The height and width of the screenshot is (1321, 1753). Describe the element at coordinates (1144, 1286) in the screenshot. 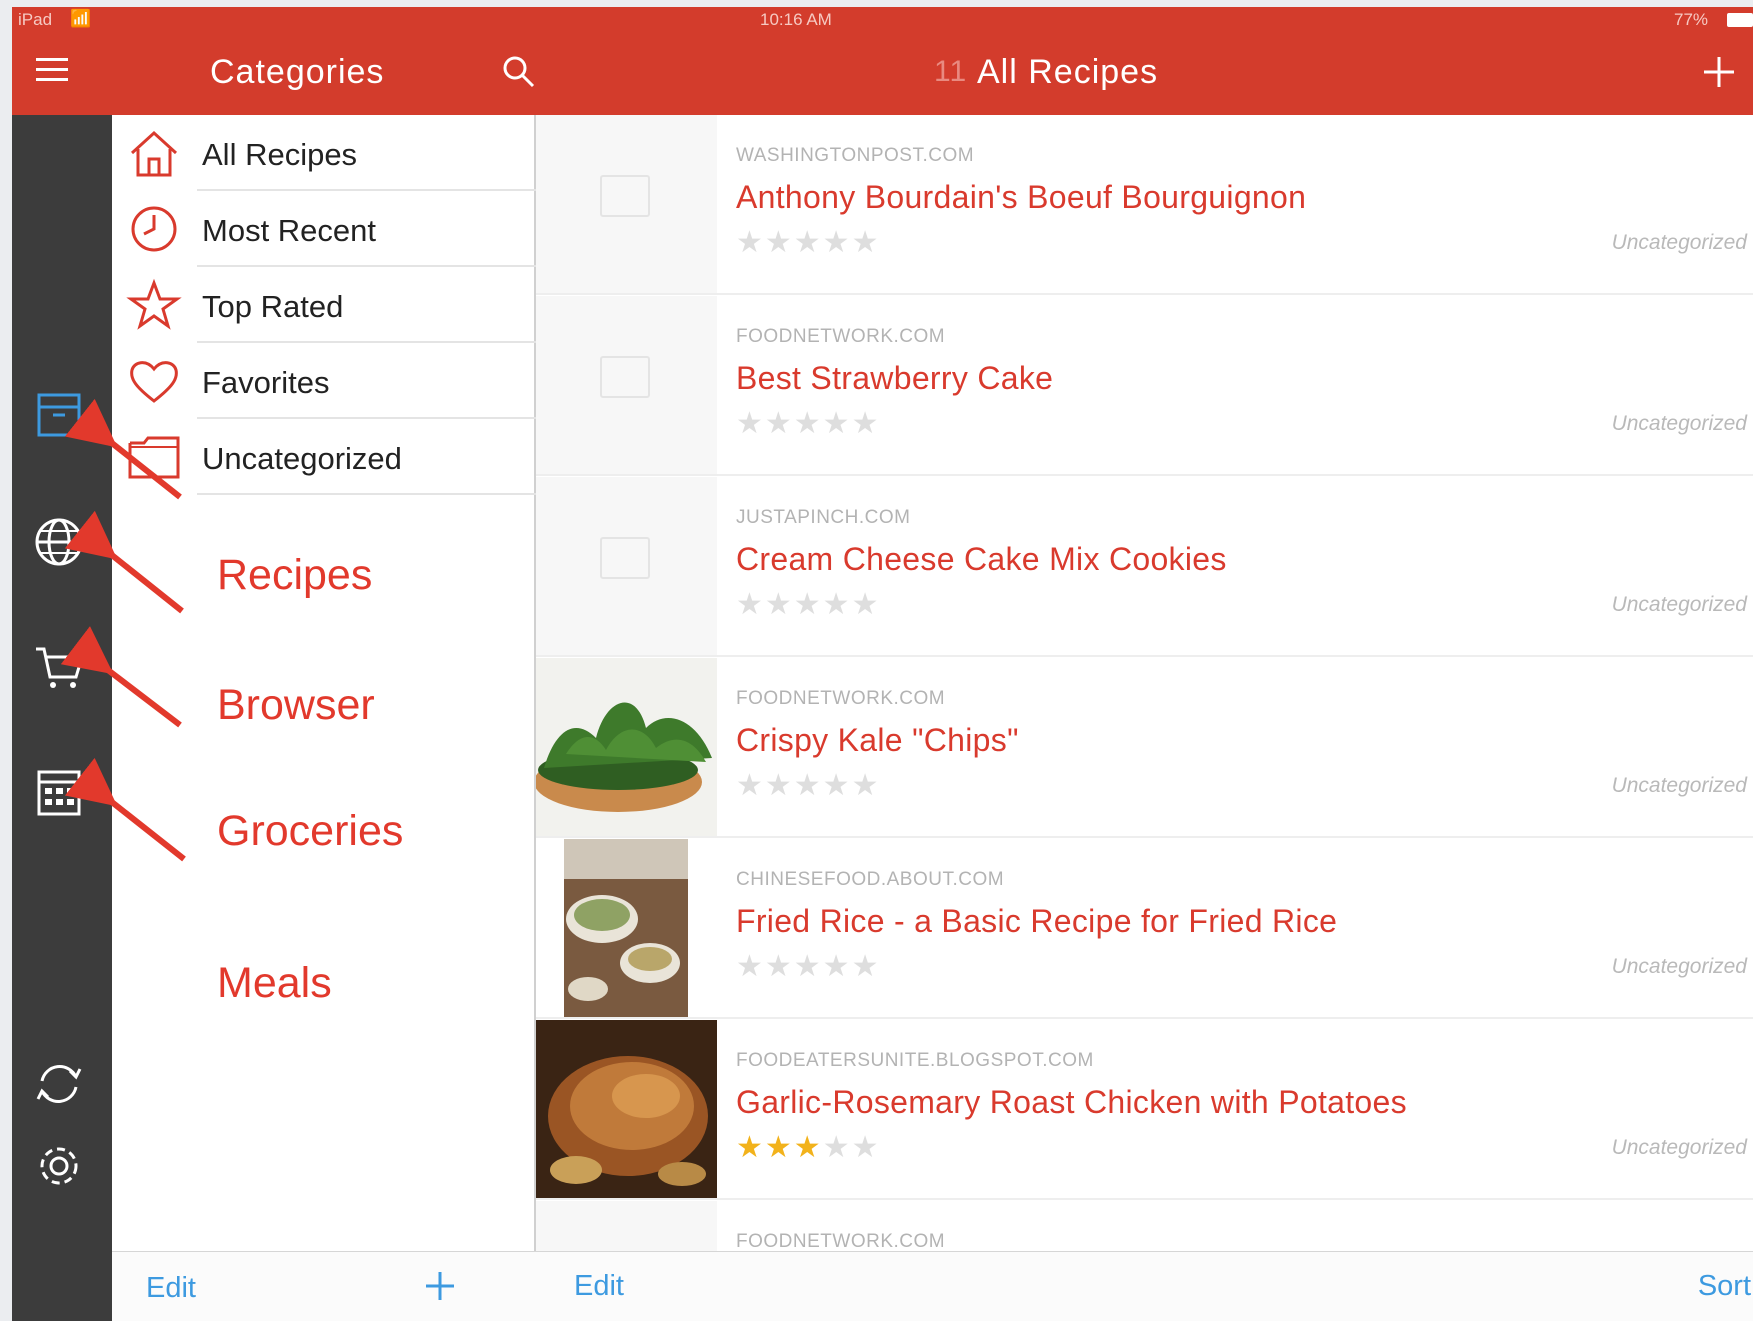

I see `list-footer: Edit Sort` at that location.